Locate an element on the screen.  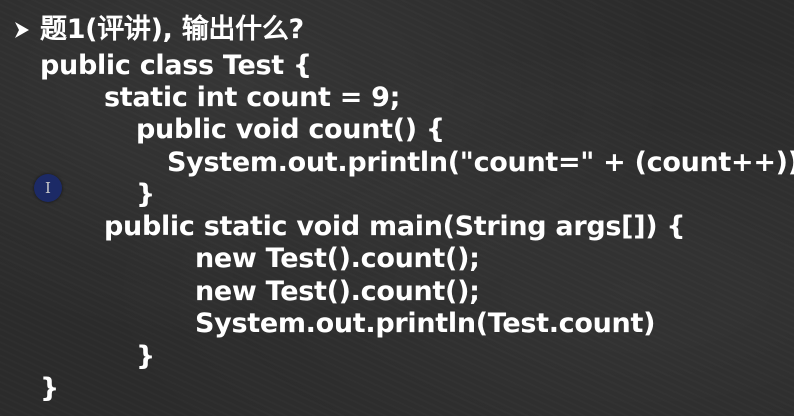
code-line-main-decl: public static void main(String args[]) { is located at coordinates (395, 226).